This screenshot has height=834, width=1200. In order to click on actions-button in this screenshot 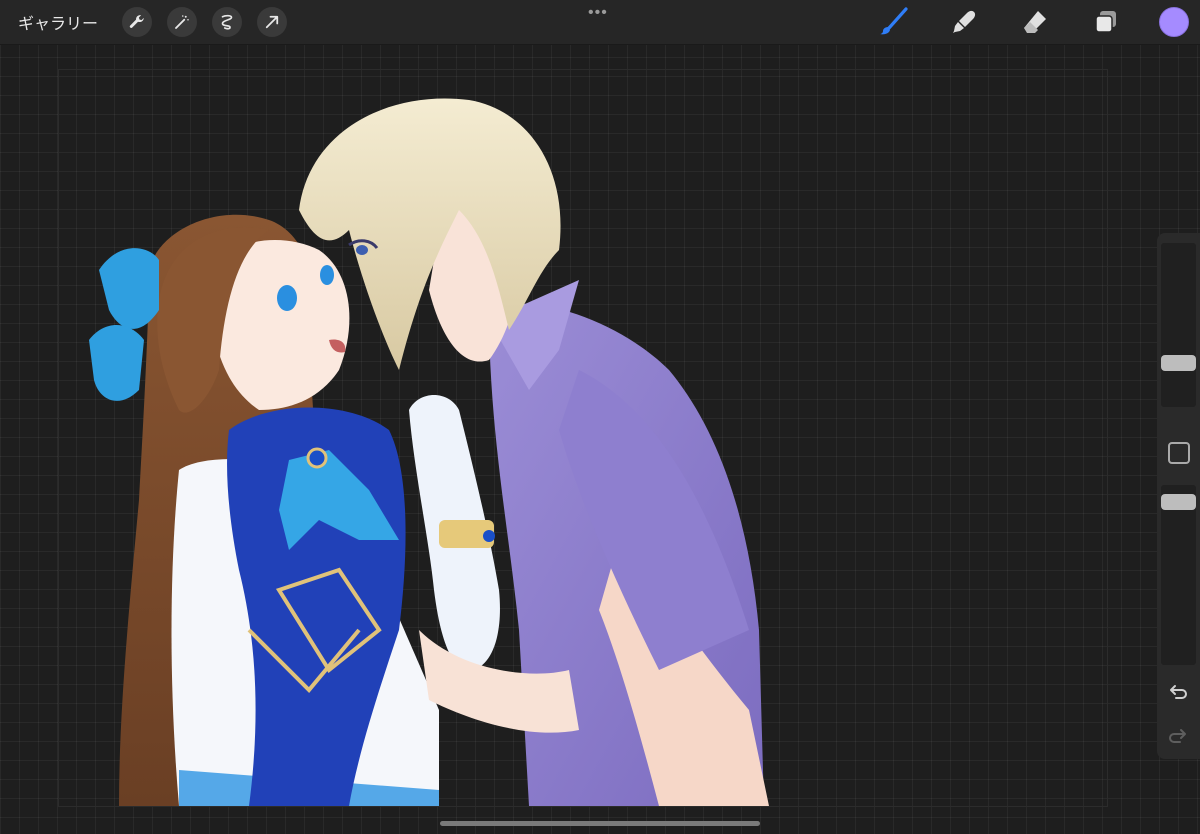, I will do `click(137, 22)`.